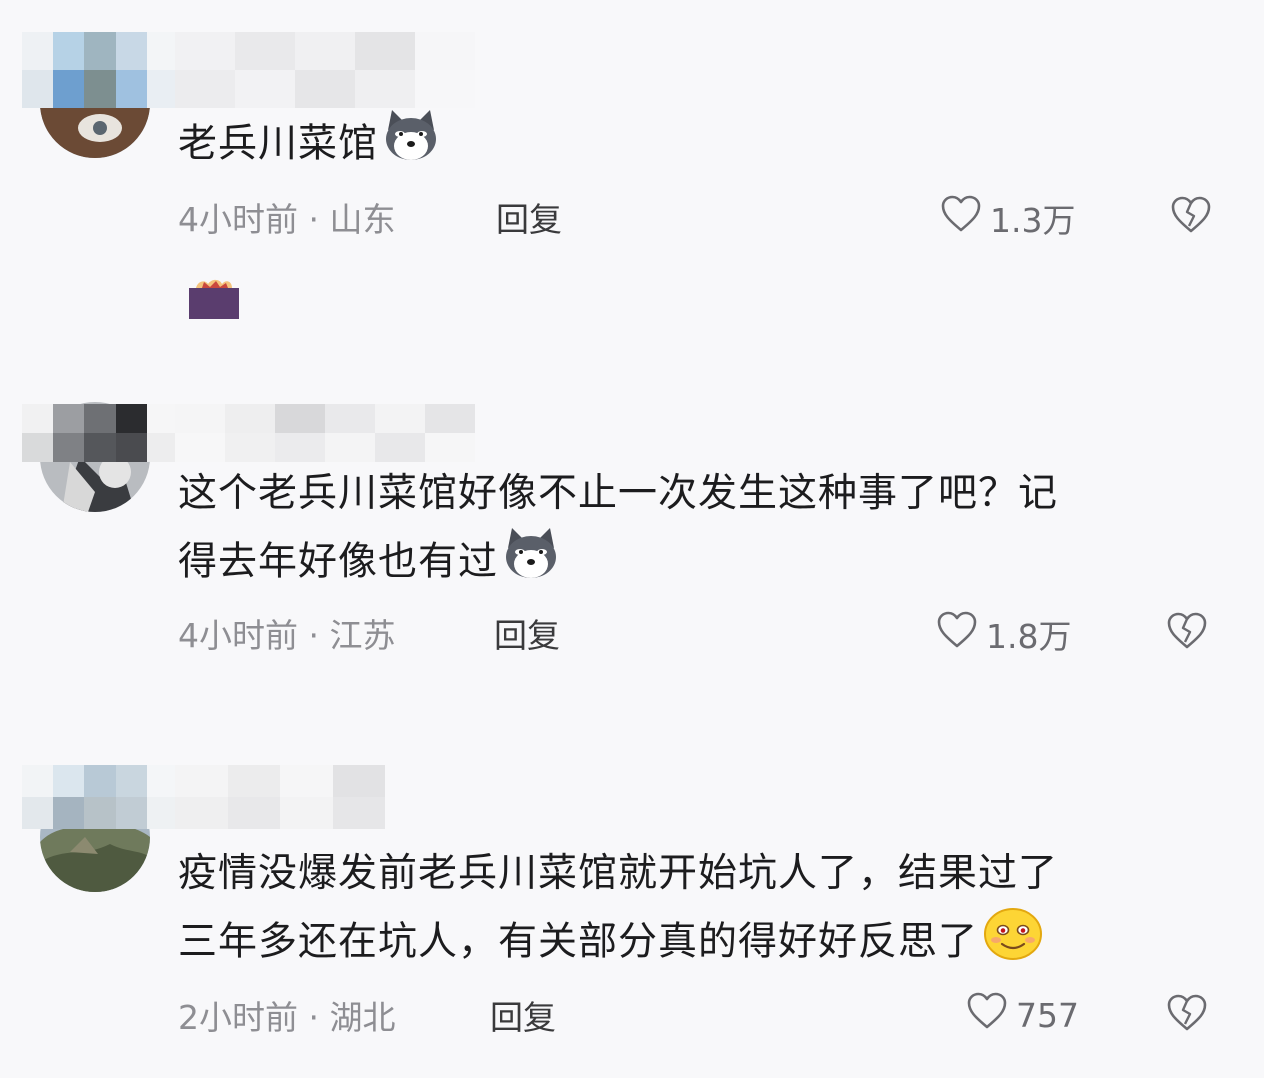 This screenshot has height=1078, width=1264. Describe the element at coordinates (362, 219) in the screenshot. I see `comment-location: 山东` at that location.